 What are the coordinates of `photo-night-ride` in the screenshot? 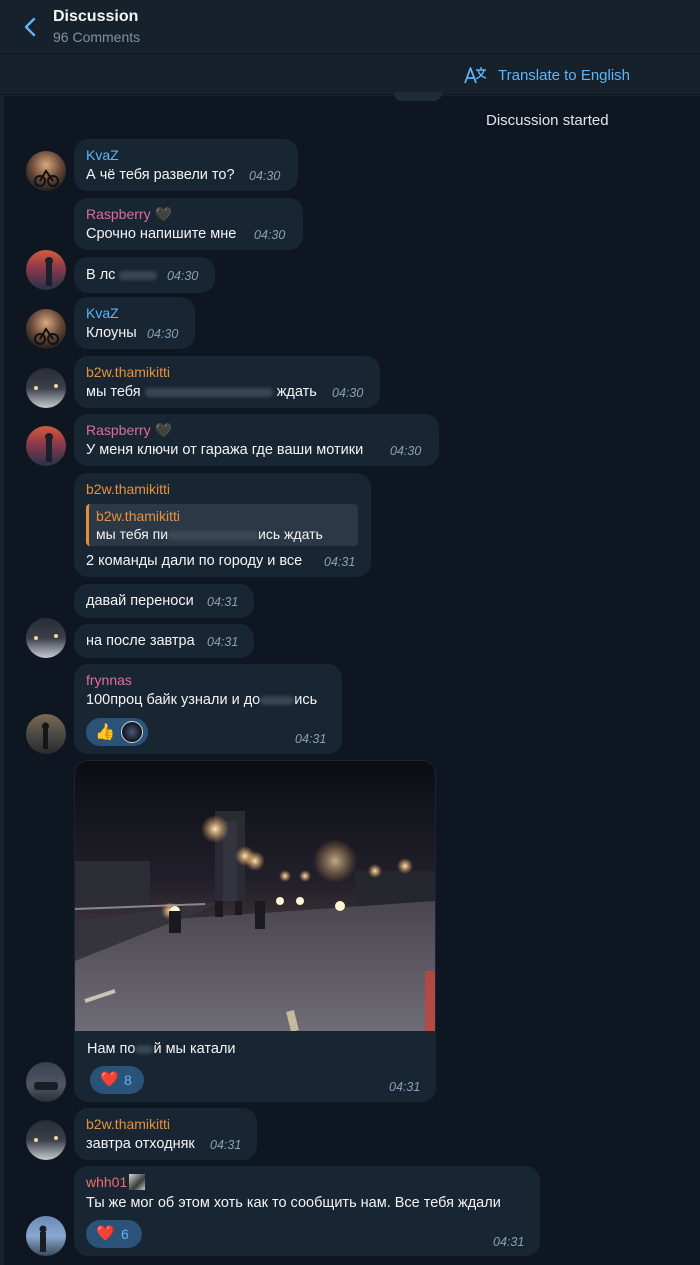 It's located at (255, 896).